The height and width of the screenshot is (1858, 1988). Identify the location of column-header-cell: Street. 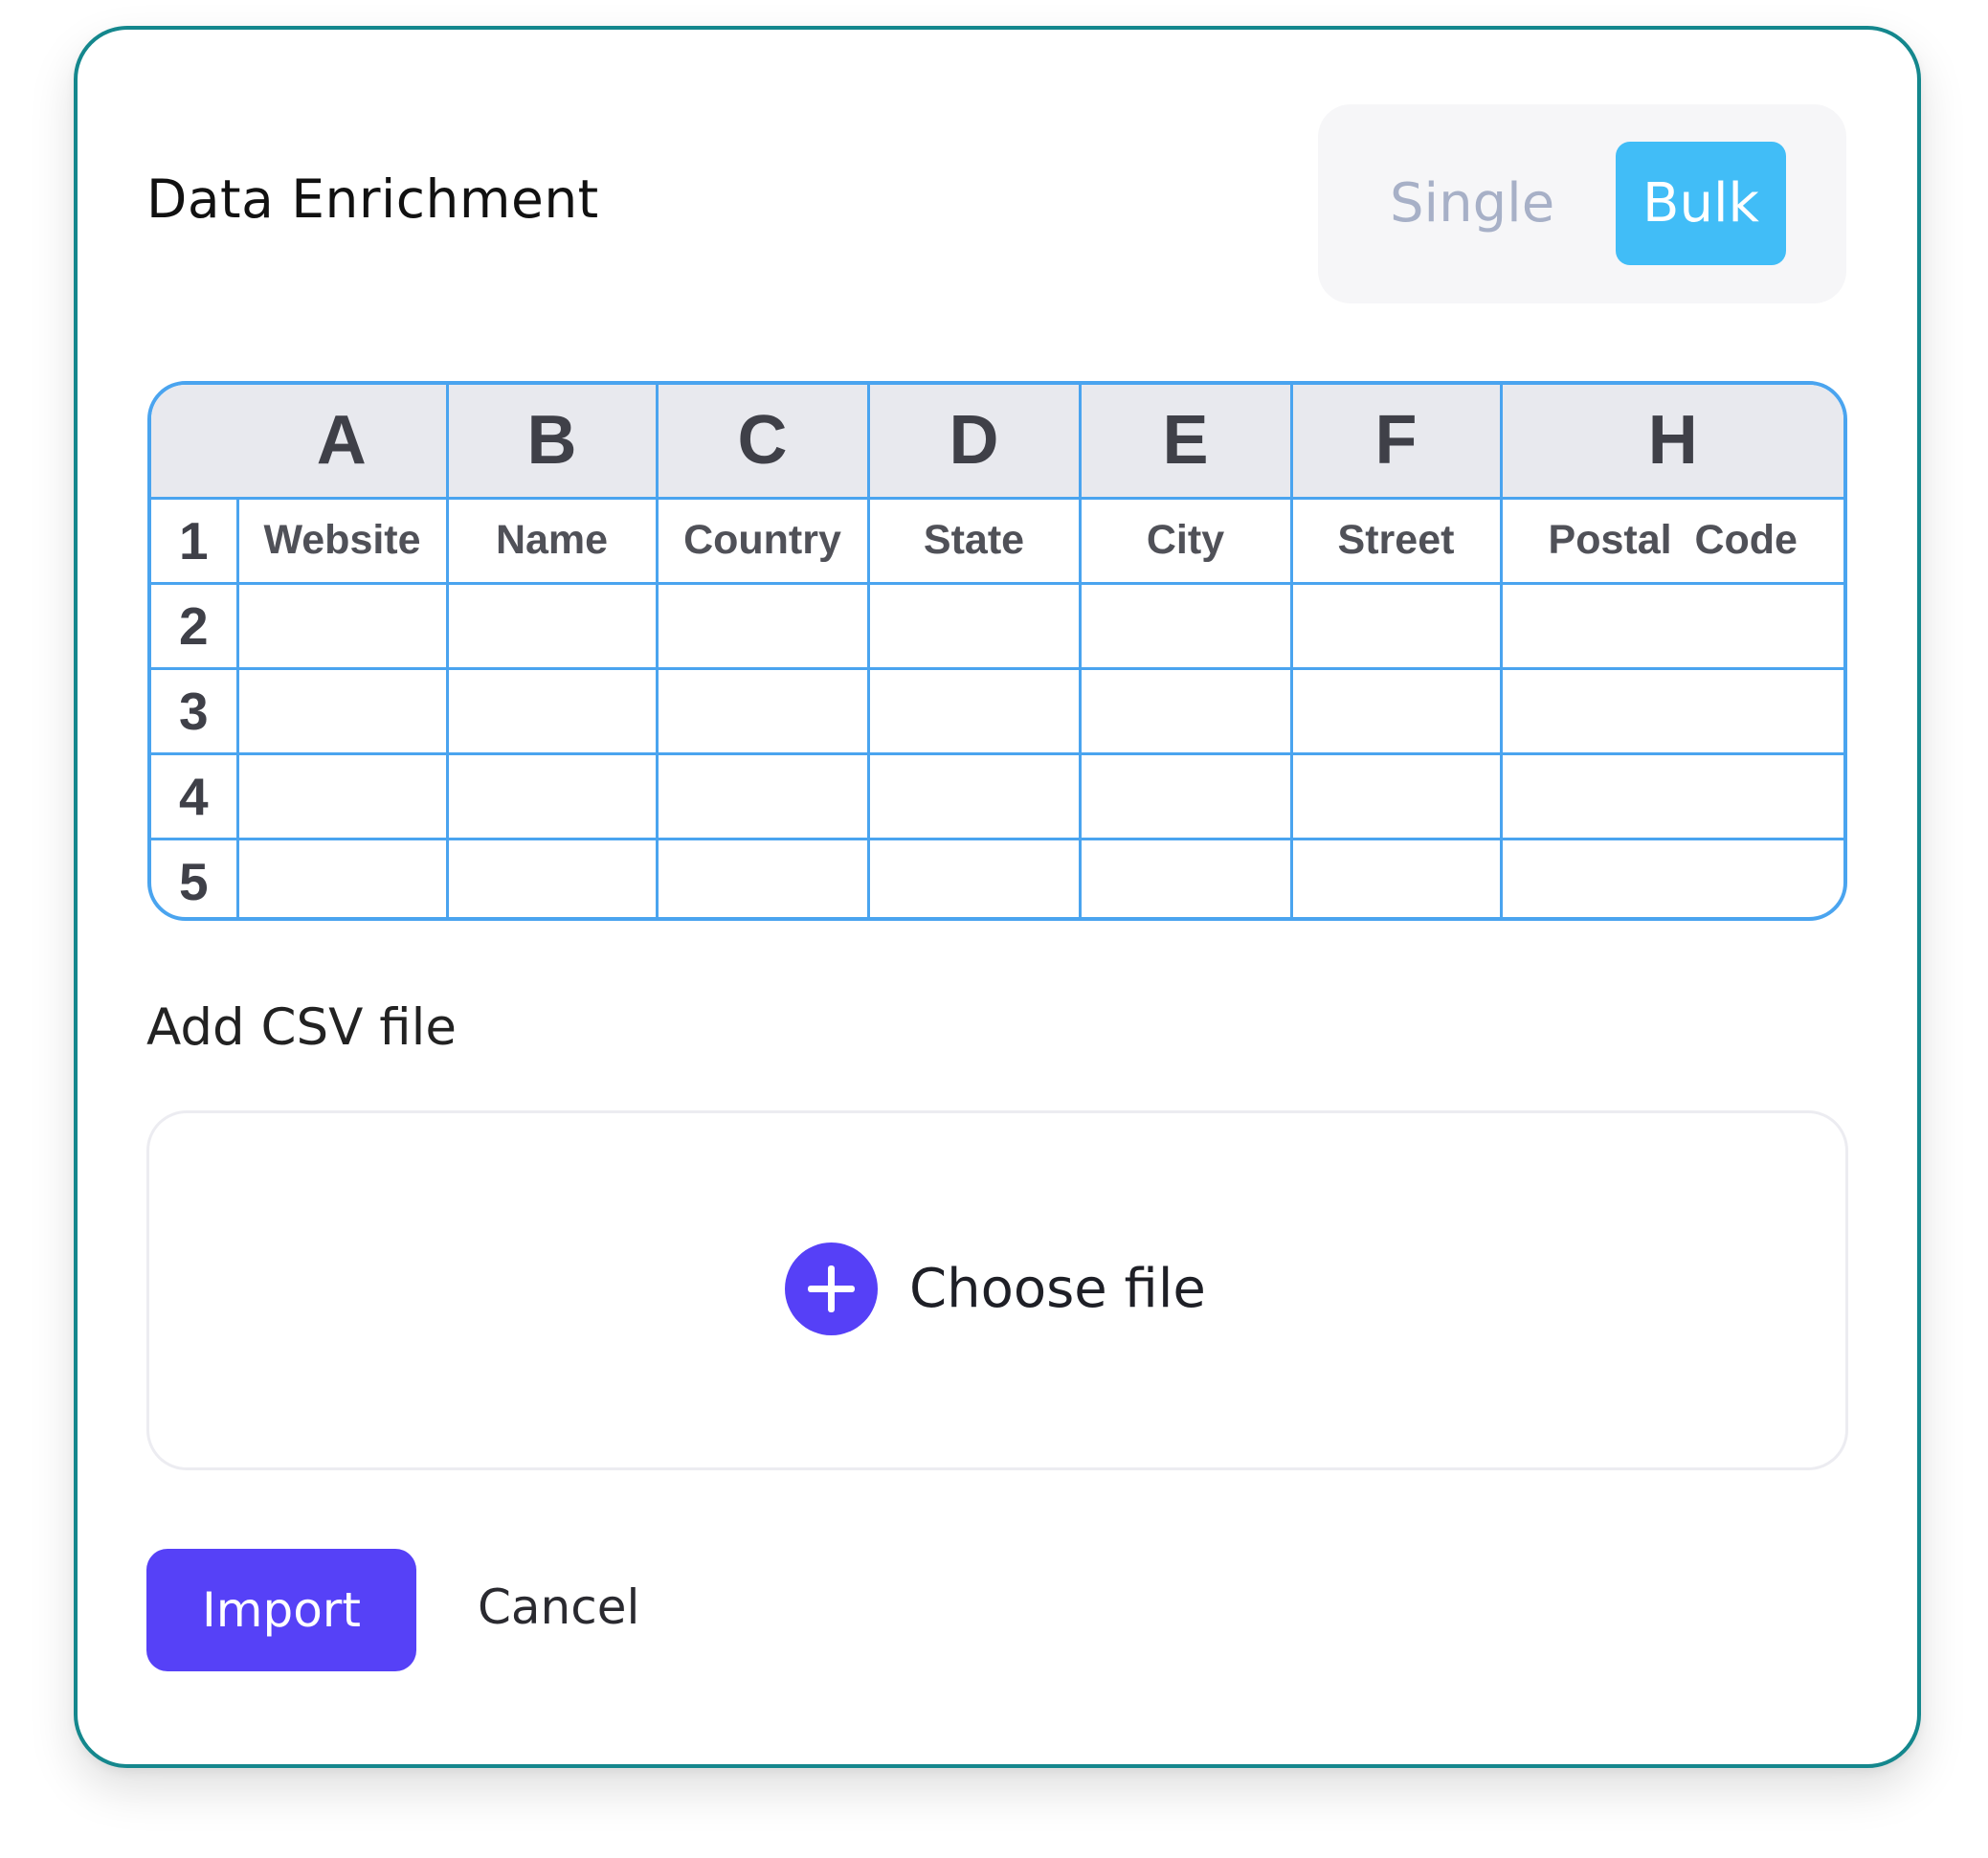
(1396, 540).